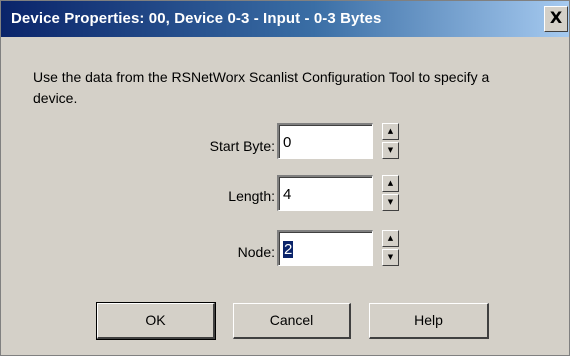 The width and height of the screenshot is (570, 356). What do you see at coordinates (288, 249) in the screenshot?
I see `node-value: 2` at bounding box center [288, 249].